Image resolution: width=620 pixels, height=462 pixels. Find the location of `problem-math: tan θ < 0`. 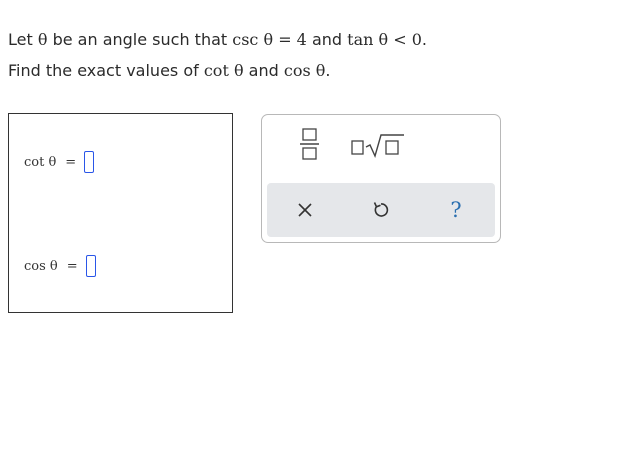

problem-math: tan θ < 0 is located at coordinates (384, 39).